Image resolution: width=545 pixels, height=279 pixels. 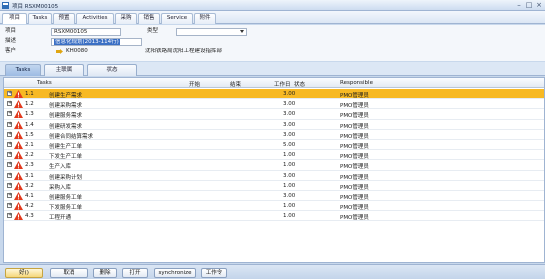 What do you see at coordinates (89, 52) in the screenshot?
I see `customer-code-field: KH0080` at bounding box center [89, 52].